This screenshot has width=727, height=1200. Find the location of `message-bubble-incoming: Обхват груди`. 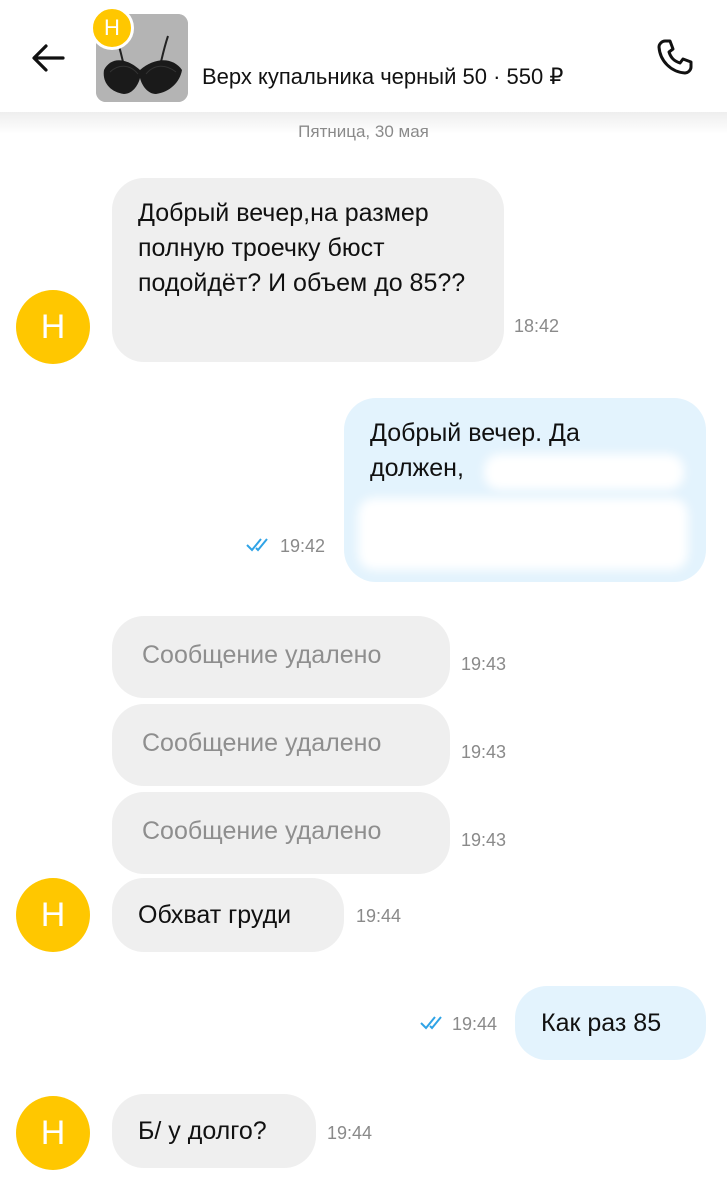

message-bubble-incoming: Обхват груди is located at coordinates (228, 915).